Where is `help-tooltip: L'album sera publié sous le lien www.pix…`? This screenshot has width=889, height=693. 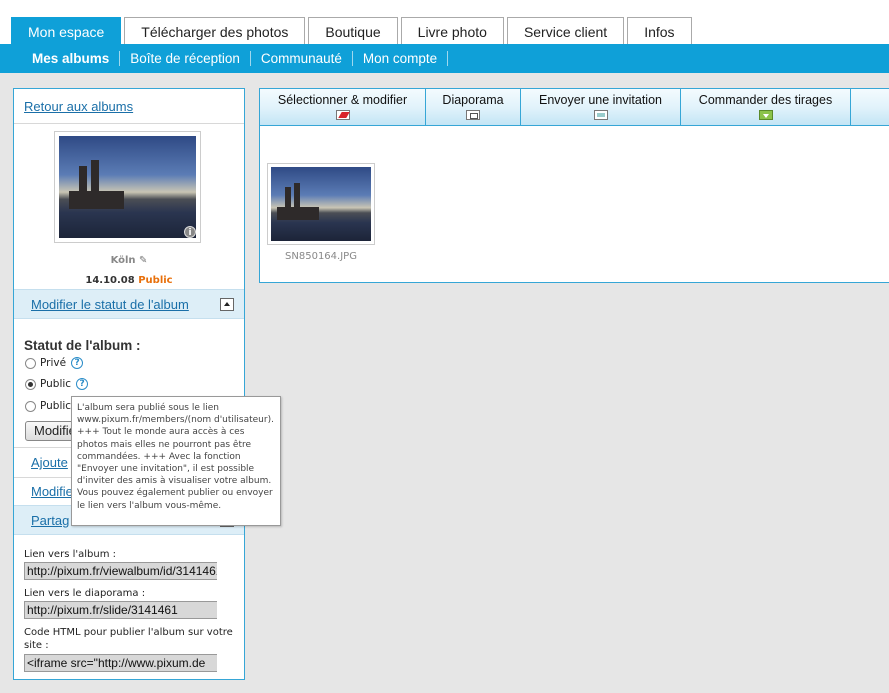 help-tooltip: L'album sera publié sous le lien www.pix… is located at coordinates (176, 461).